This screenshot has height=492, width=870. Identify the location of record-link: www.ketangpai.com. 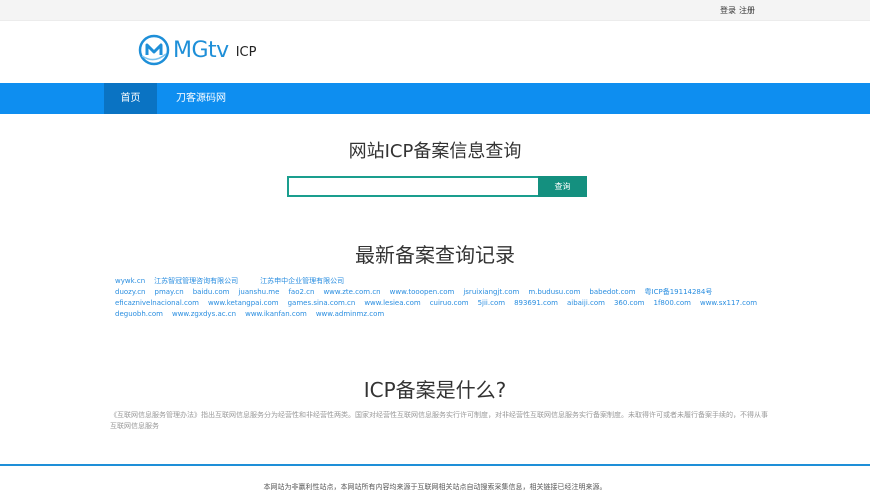
(243, 303).